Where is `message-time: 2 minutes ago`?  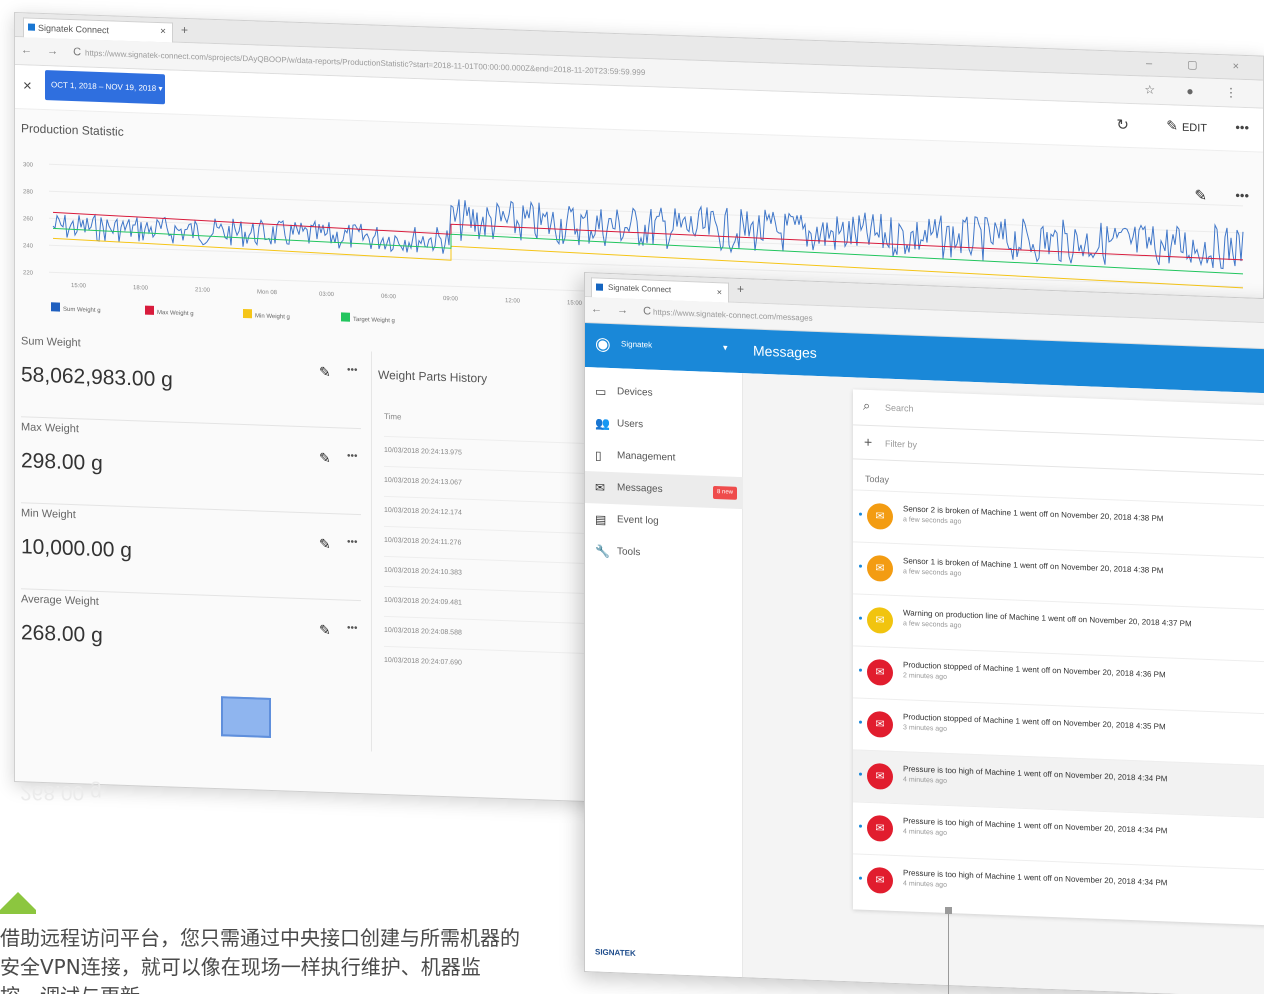 message-time: 2 minutes ago is located at coordinates (925, 676).